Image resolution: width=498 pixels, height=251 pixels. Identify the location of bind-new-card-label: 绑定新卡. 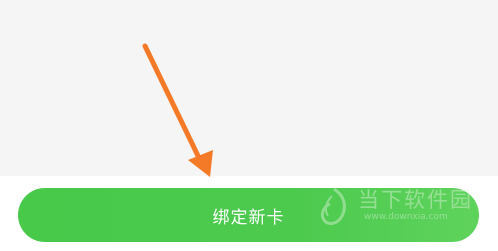
(248, 217).